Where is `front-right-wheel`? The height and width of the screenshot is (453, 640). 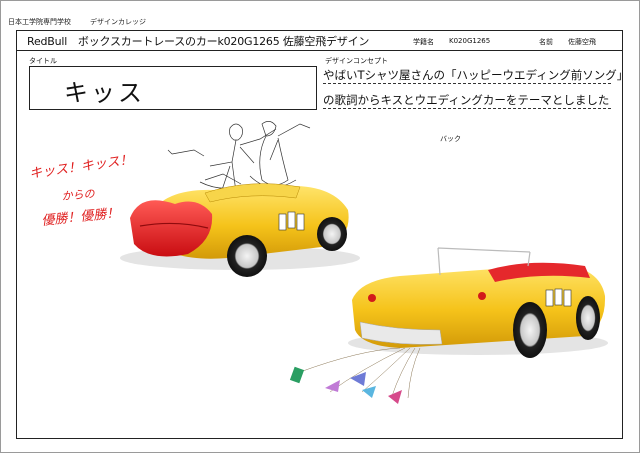
front-right-wheel is located at coordinates (332, 234).